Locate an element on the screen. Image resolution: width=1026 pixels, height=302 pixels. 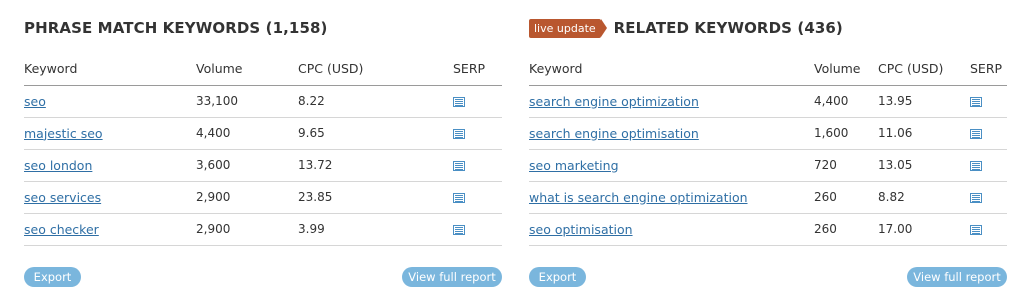
table-row: search engine optimization 4,400 13.95 is located at coordinates (768, 101).